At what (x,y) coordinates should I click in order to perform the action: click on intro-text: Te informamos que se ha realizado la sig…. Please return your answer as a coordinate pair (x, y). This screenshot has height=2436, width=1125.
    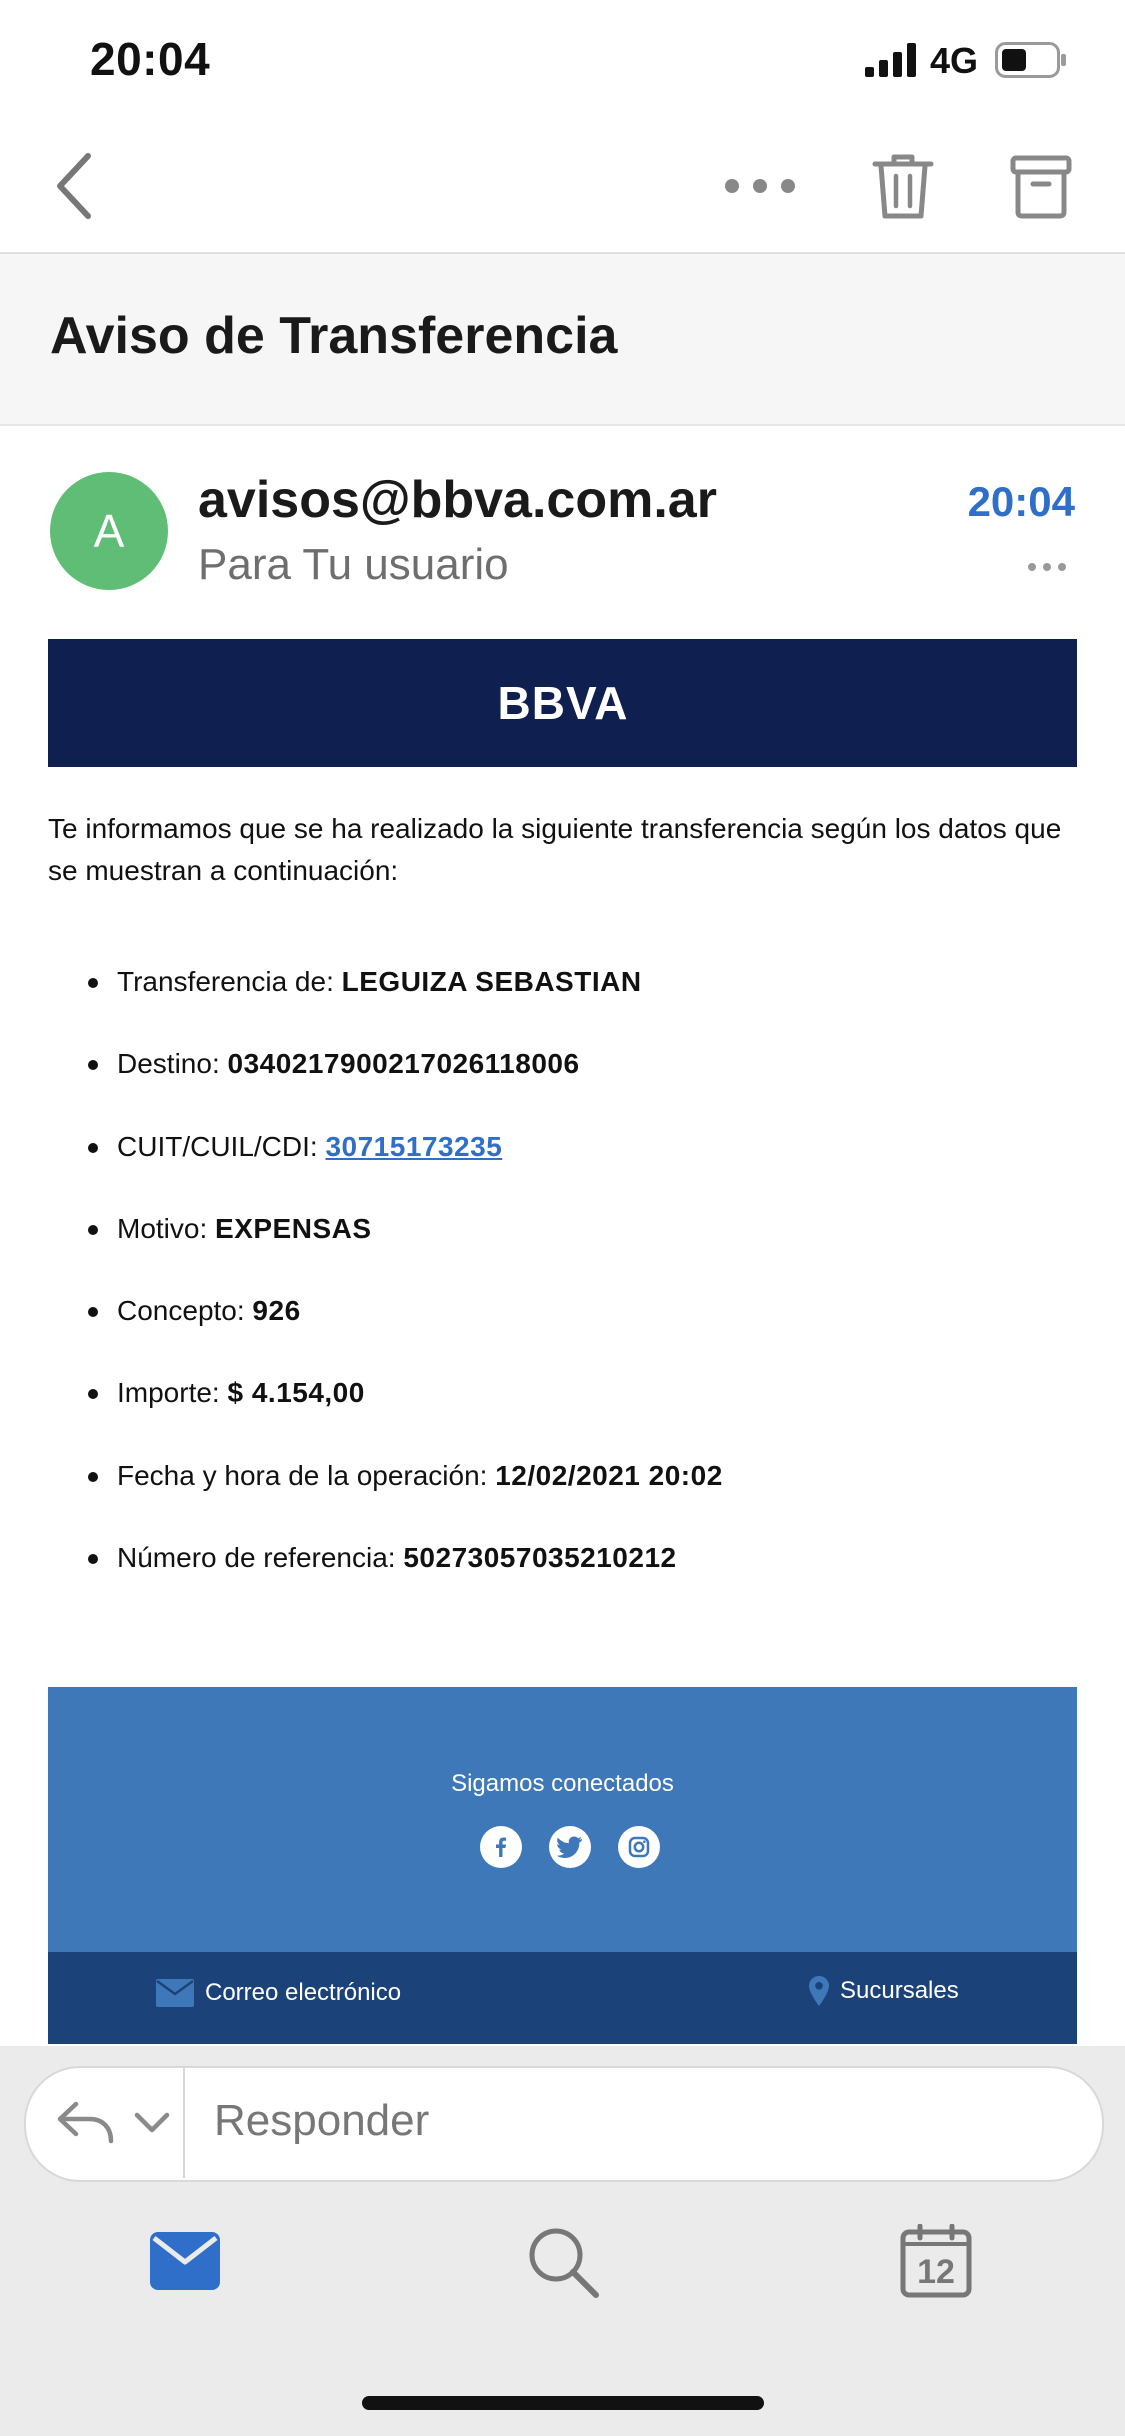
    Looking at the image, I should click on (555, 849).